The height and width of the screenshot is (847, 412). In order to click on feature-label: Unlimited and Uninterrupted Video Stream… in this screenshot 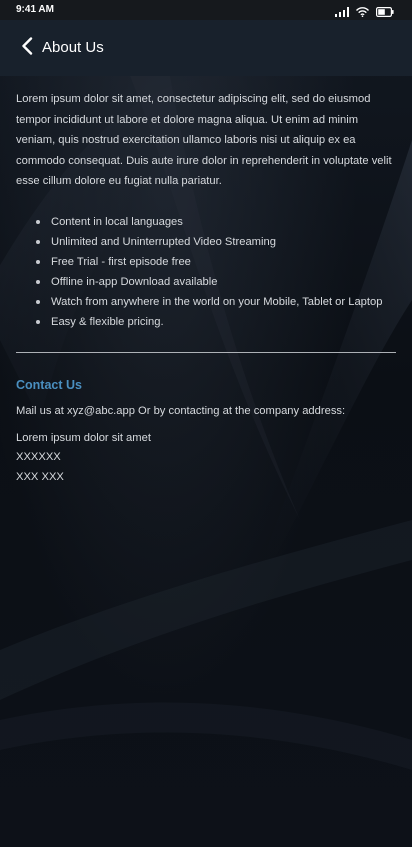, I will do `click(163, 241)`.